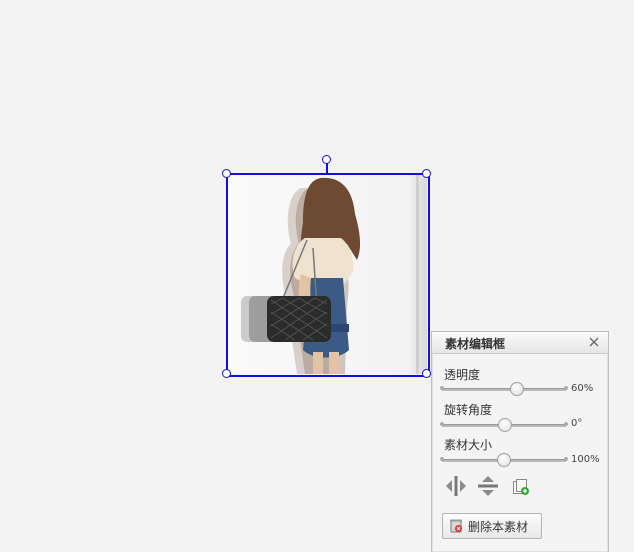 The height and width of the screenshot is (552, 634). I want to click on resize-handle-top-right, so click(426, 173).